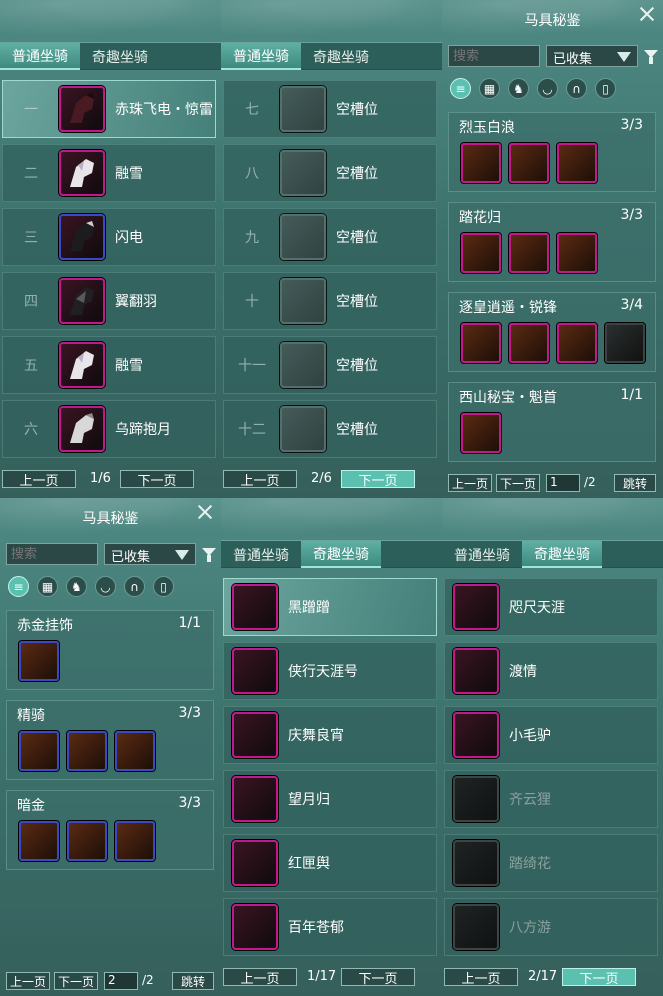 Image resolution: width=663 pixels, height=996 pixels. I want to click on empty-mount-slot: 八 空槽位, so click(330, 173).